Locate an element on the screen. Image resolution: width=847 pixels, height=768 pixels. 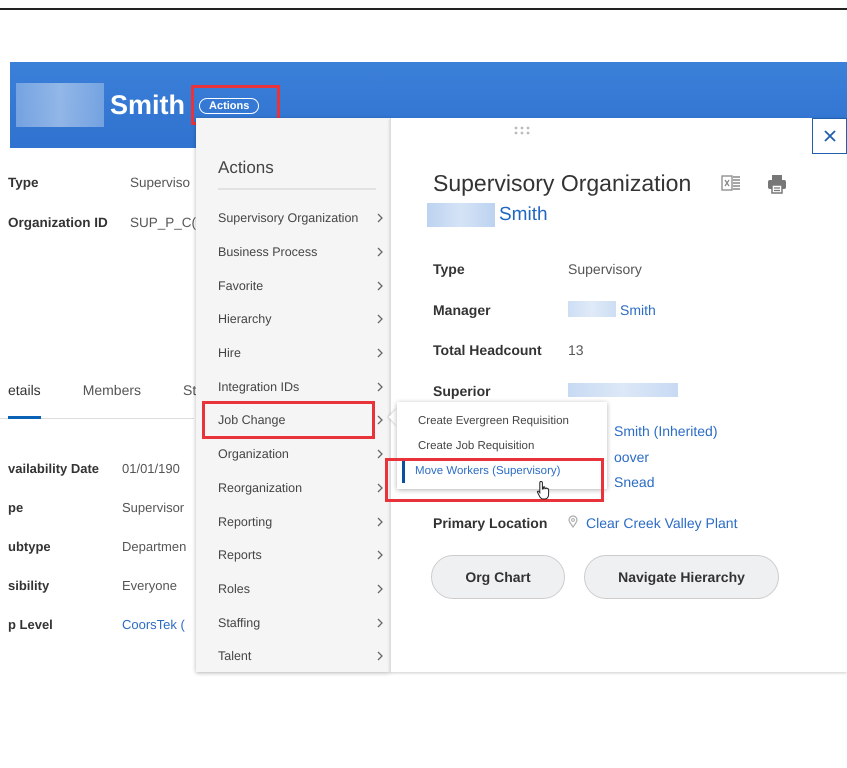
menu-item: Hierarchy is located at coordinates (297, 319).